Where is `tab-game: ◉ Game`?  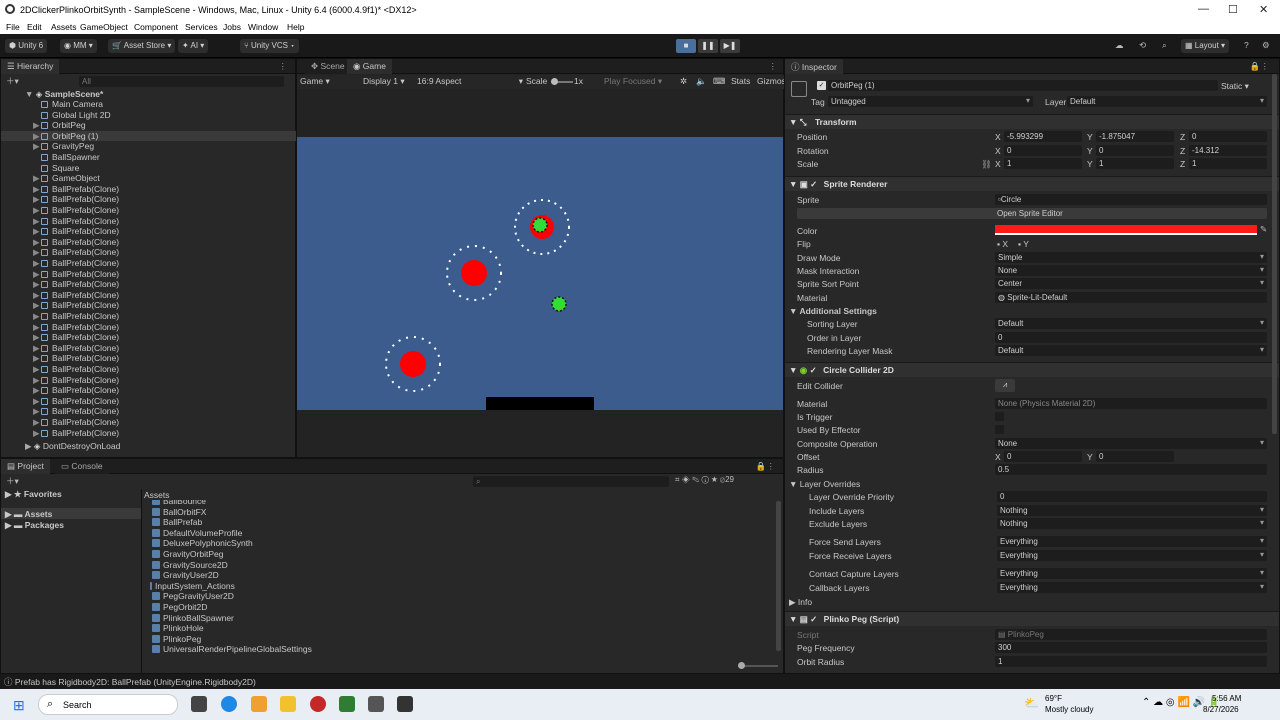
tab-game: ◉ Game is located at coordinates (369, 66).